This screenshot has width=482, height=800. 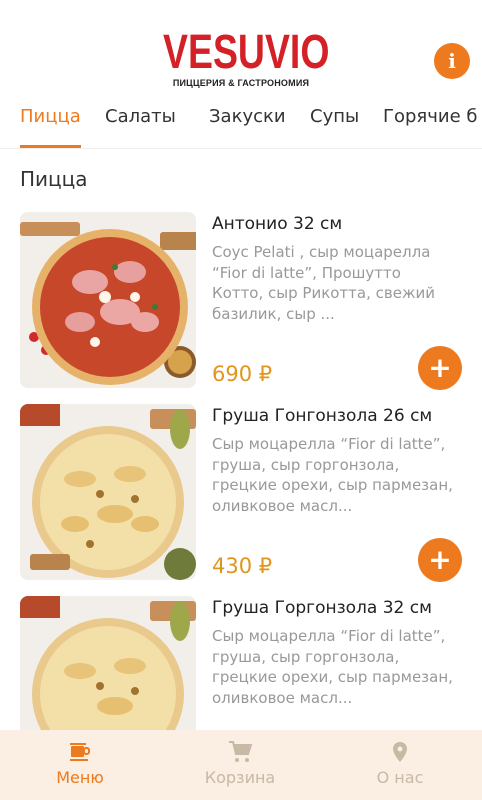 I want to click on product-title: Груша Гонгонзола 26 см, so click(x=322, y=416).